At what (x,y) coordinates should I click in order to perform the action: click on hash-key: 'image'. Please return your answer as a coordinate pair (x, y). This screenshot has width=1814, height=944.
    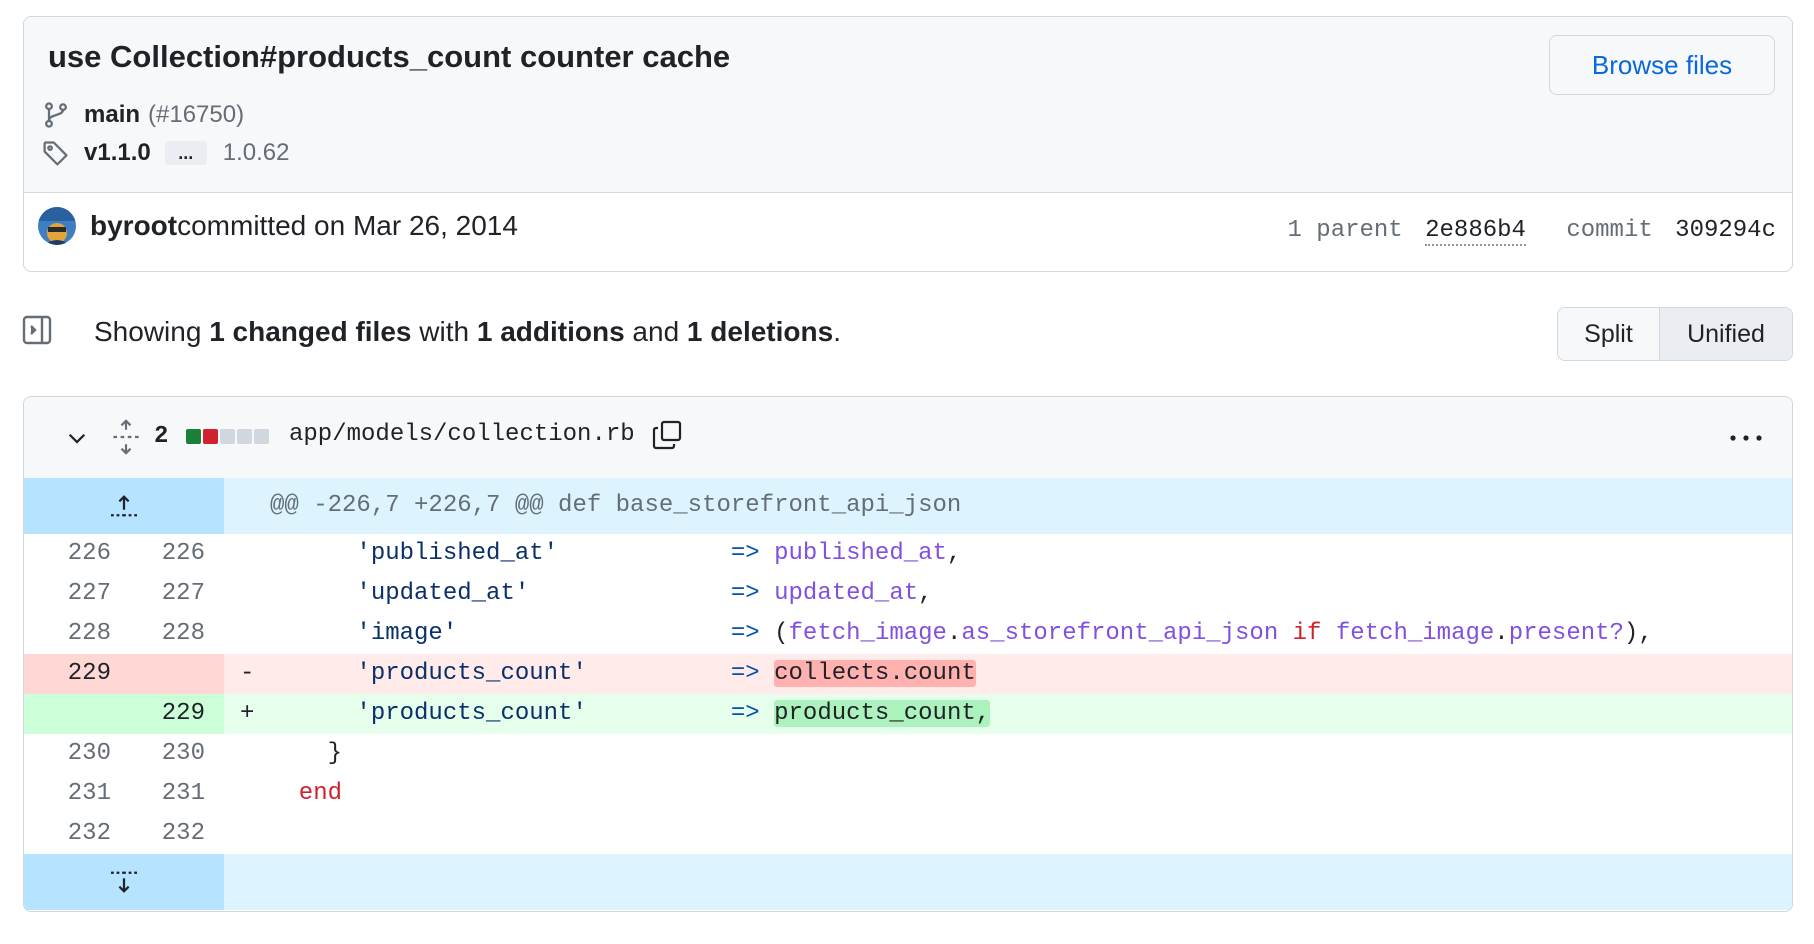
    Looking at the image, I should click on (407, 633).